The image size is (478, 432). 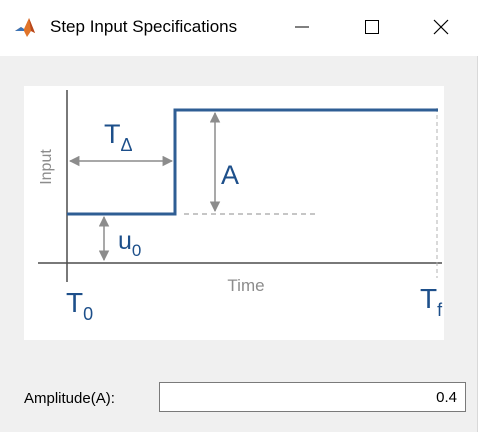 I want to click on title-bar: Step Input Specifications, so click(x=239, y=28).